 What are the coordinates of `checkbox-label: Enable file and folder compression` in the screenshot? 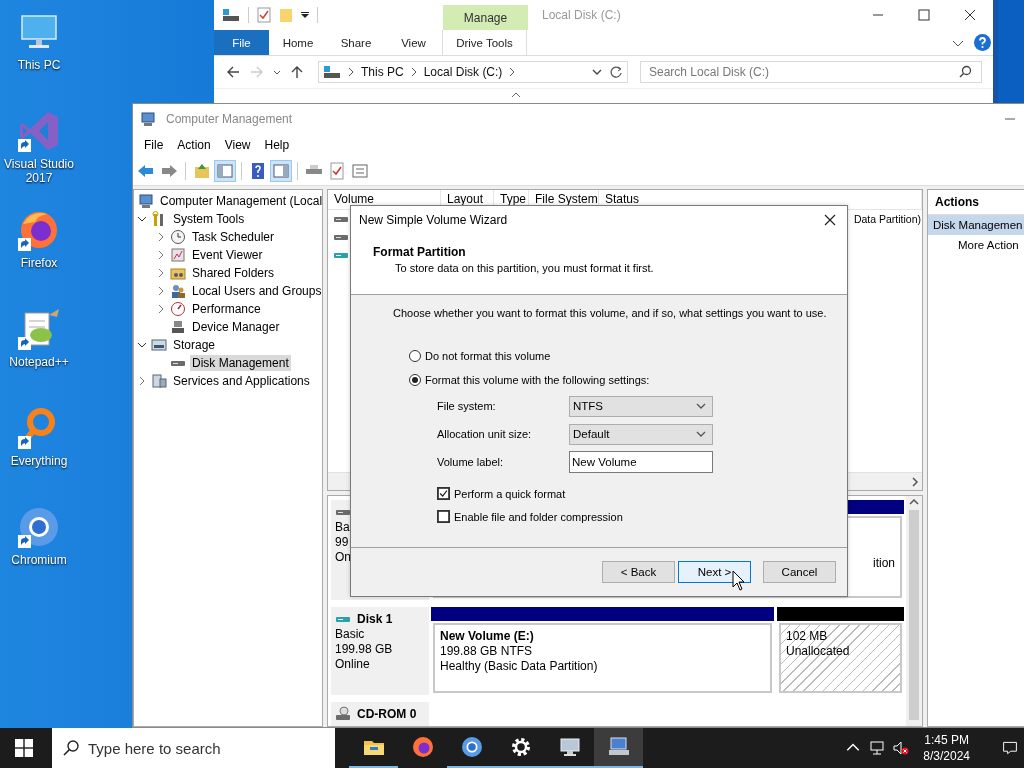 It's located at (538, 516).